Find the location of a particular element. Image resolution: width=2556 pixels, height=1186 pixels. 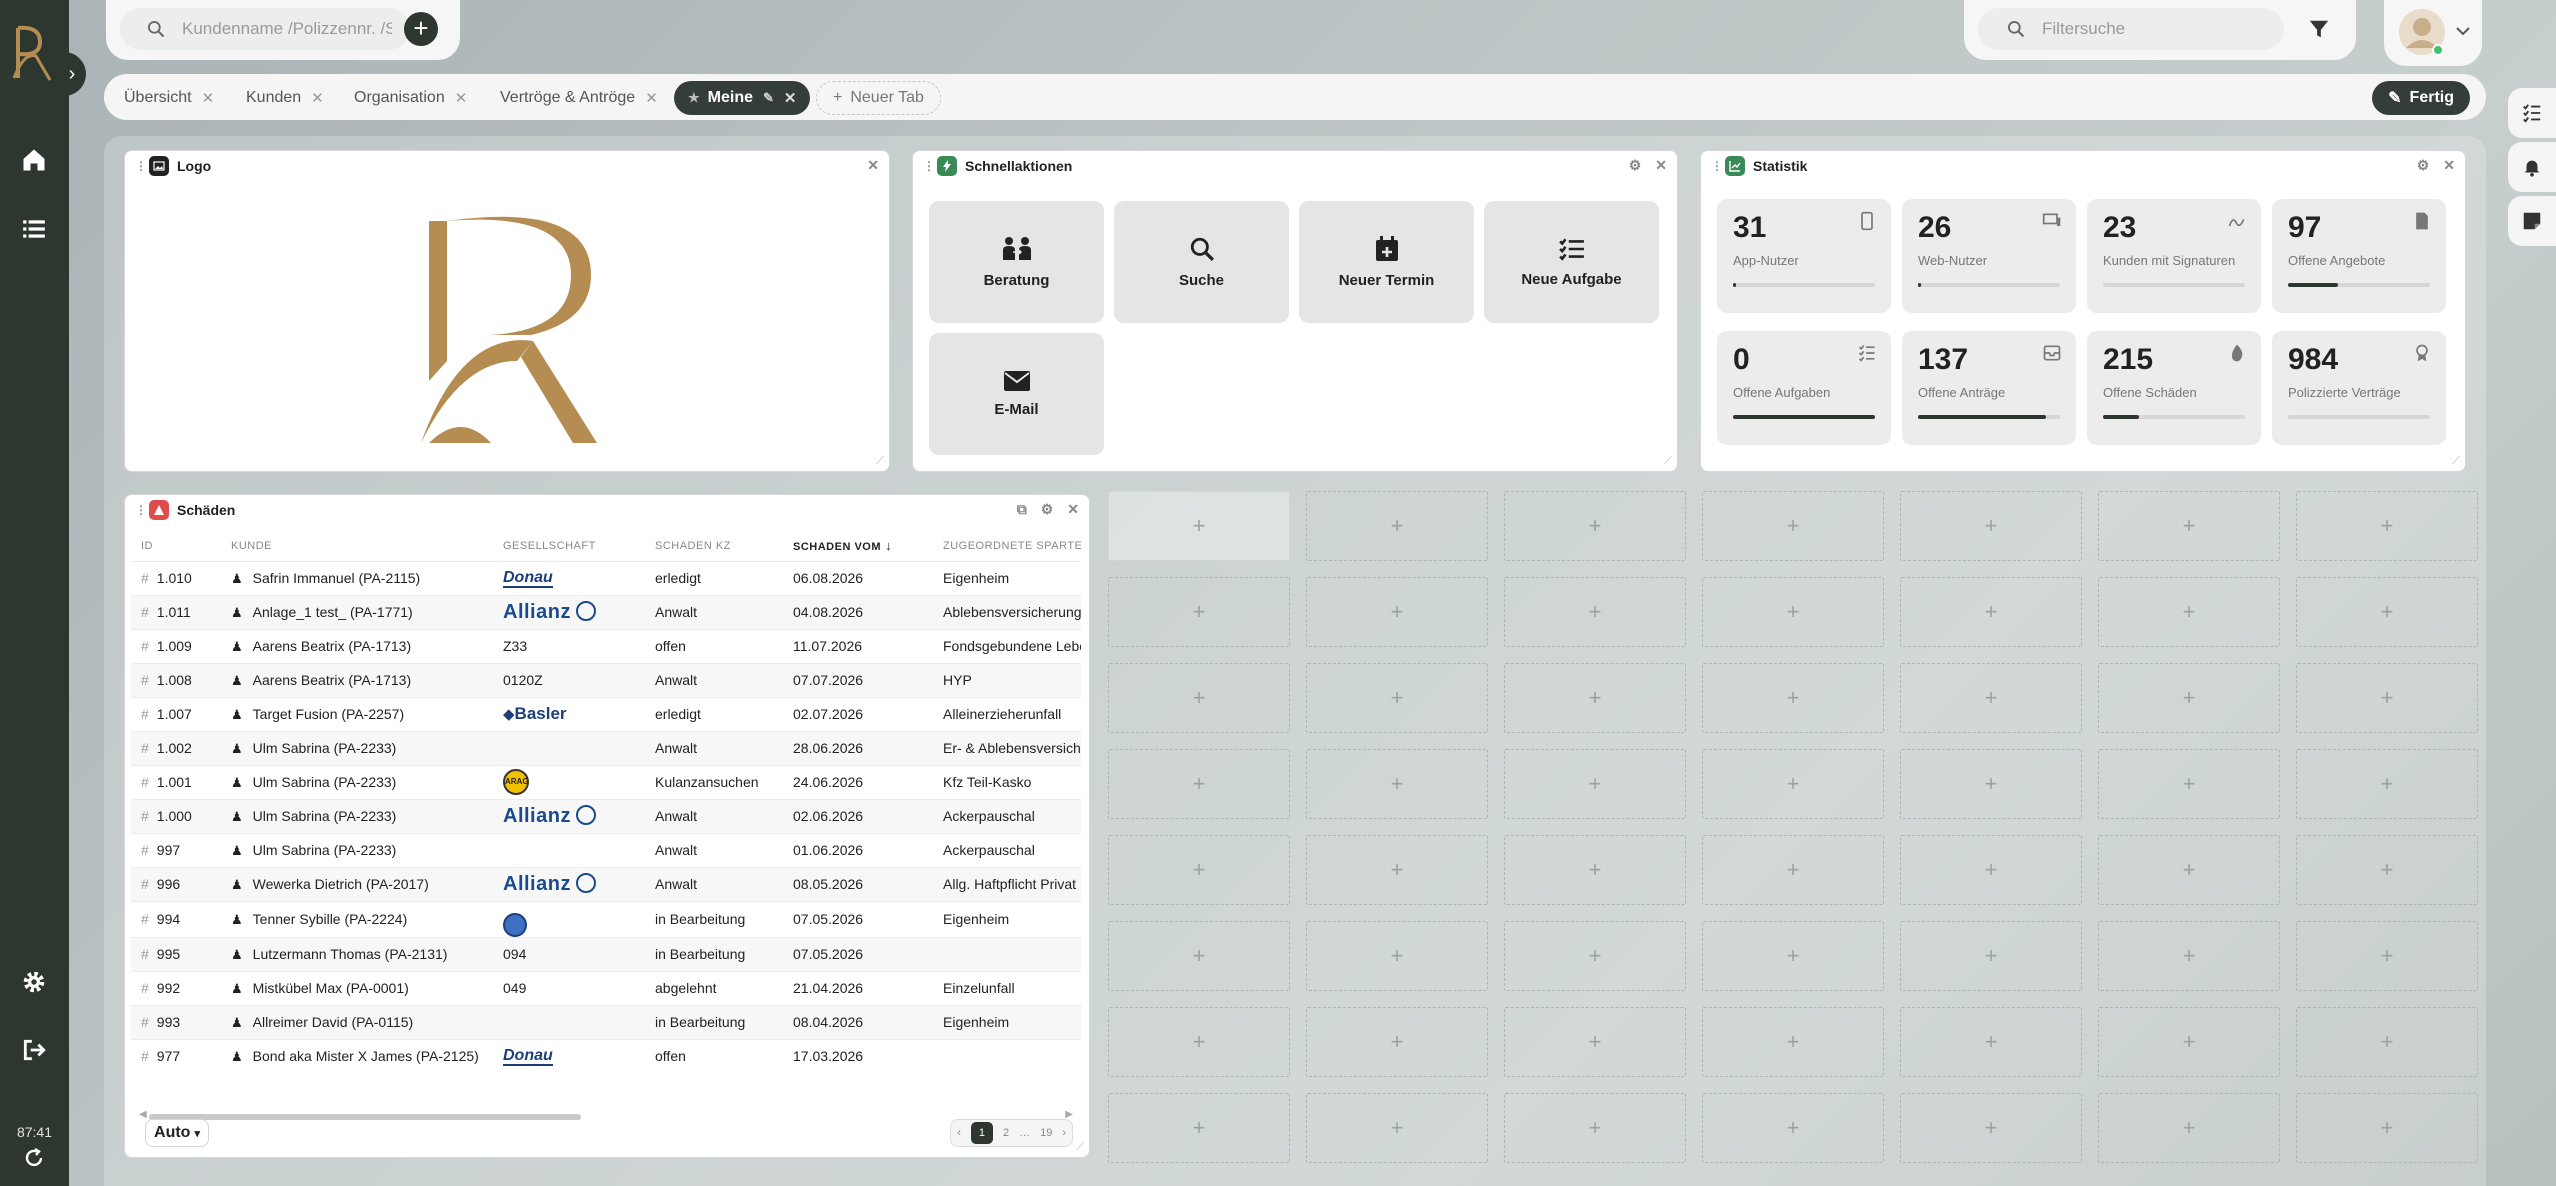

user-menu is located at coordinates (2433, 33).